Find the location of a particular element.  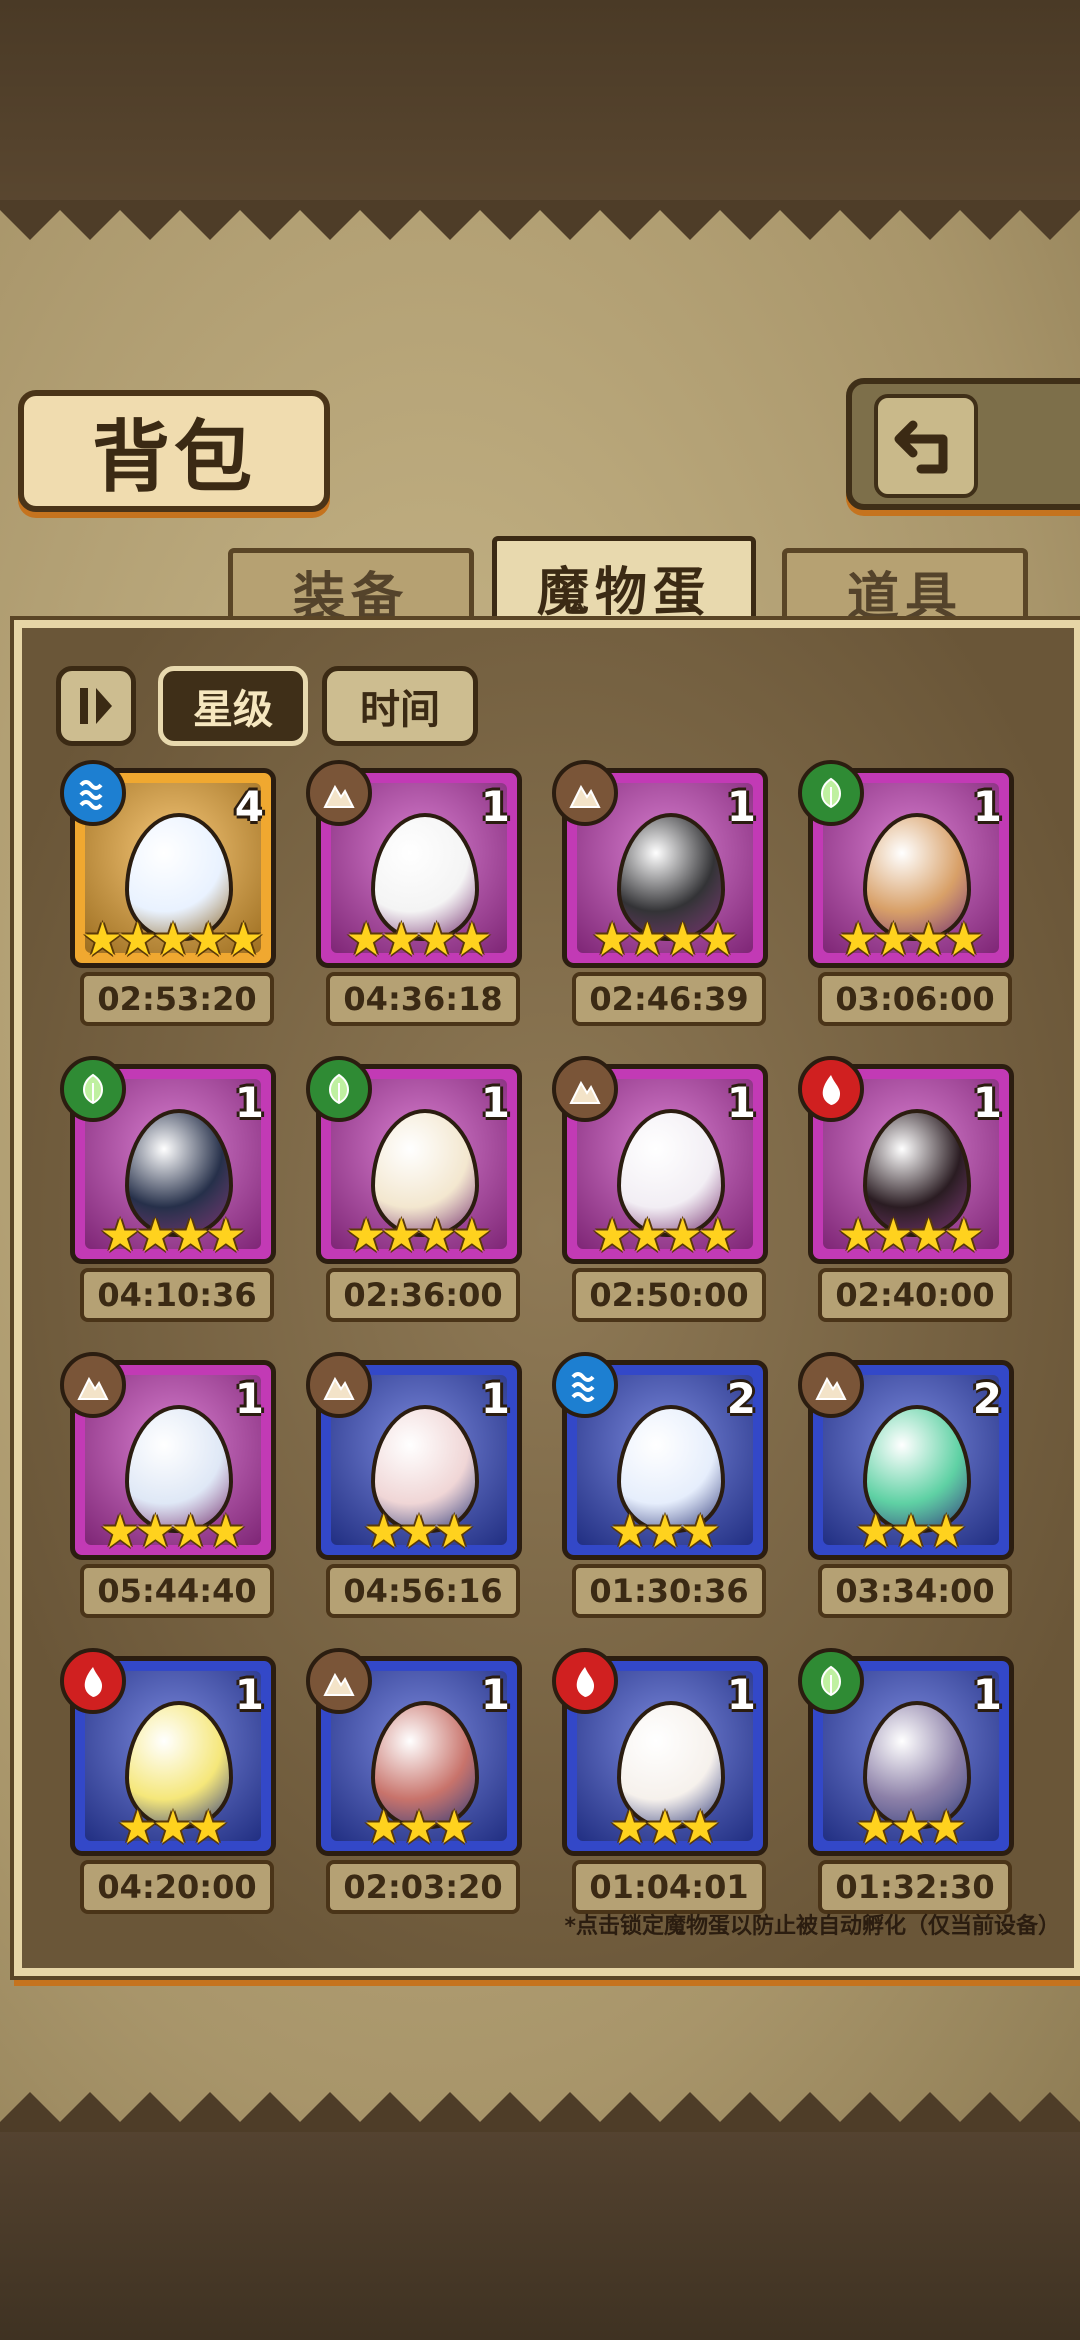

egg-card: 2 ★★★ 01:30:36 is located at coordinates (660, 1485).